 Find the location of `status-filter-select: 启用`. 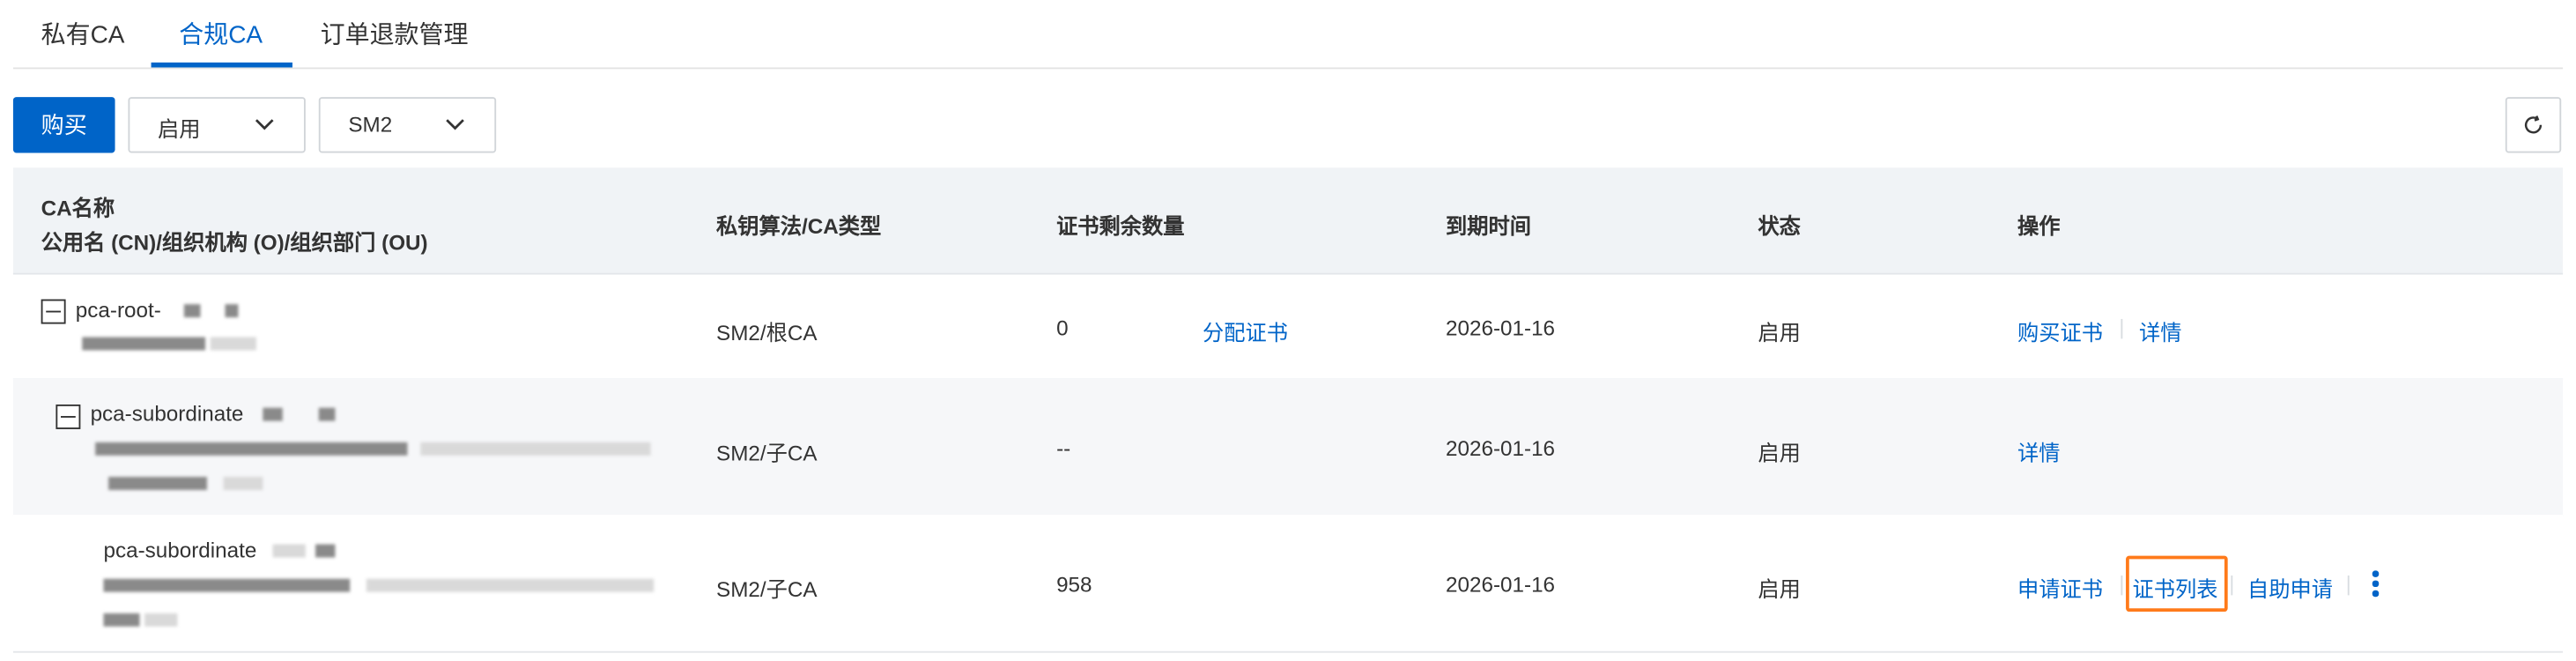

status-filter-select: 启用 is located at coordinates (217, 125).